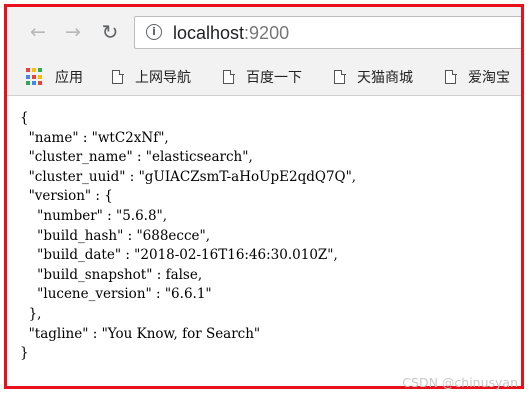 The width and height of the screenshot is (531, 400). I want to click on bookmark-tmall: 天猫商城, so click(373, 77).